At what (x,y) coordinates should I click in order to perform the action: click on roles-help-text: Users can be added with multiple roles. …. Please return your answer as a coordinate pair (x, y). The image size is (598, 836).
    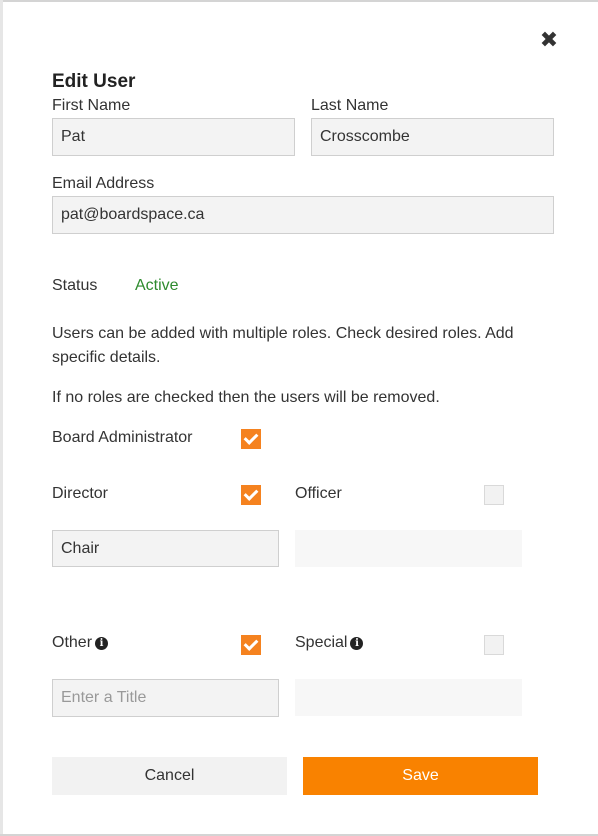
    Looking at the image, I should click on (283, 345).